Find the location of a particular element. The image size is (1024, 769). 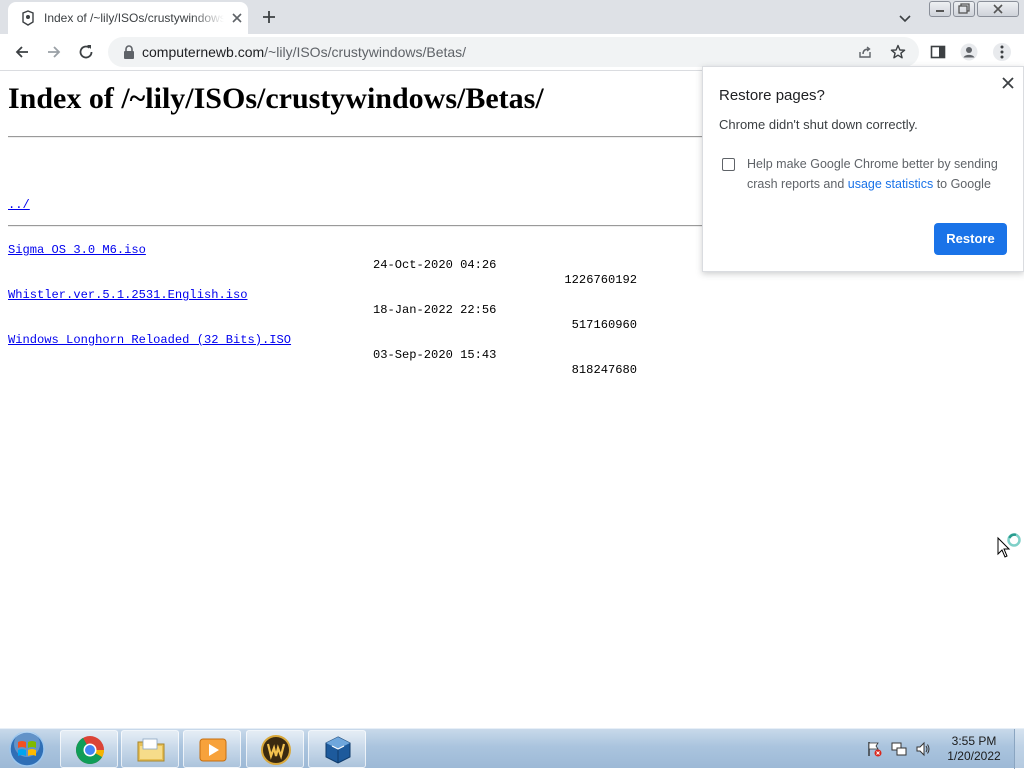

taskbar-explorer-button is located at coordinates (150, 749).